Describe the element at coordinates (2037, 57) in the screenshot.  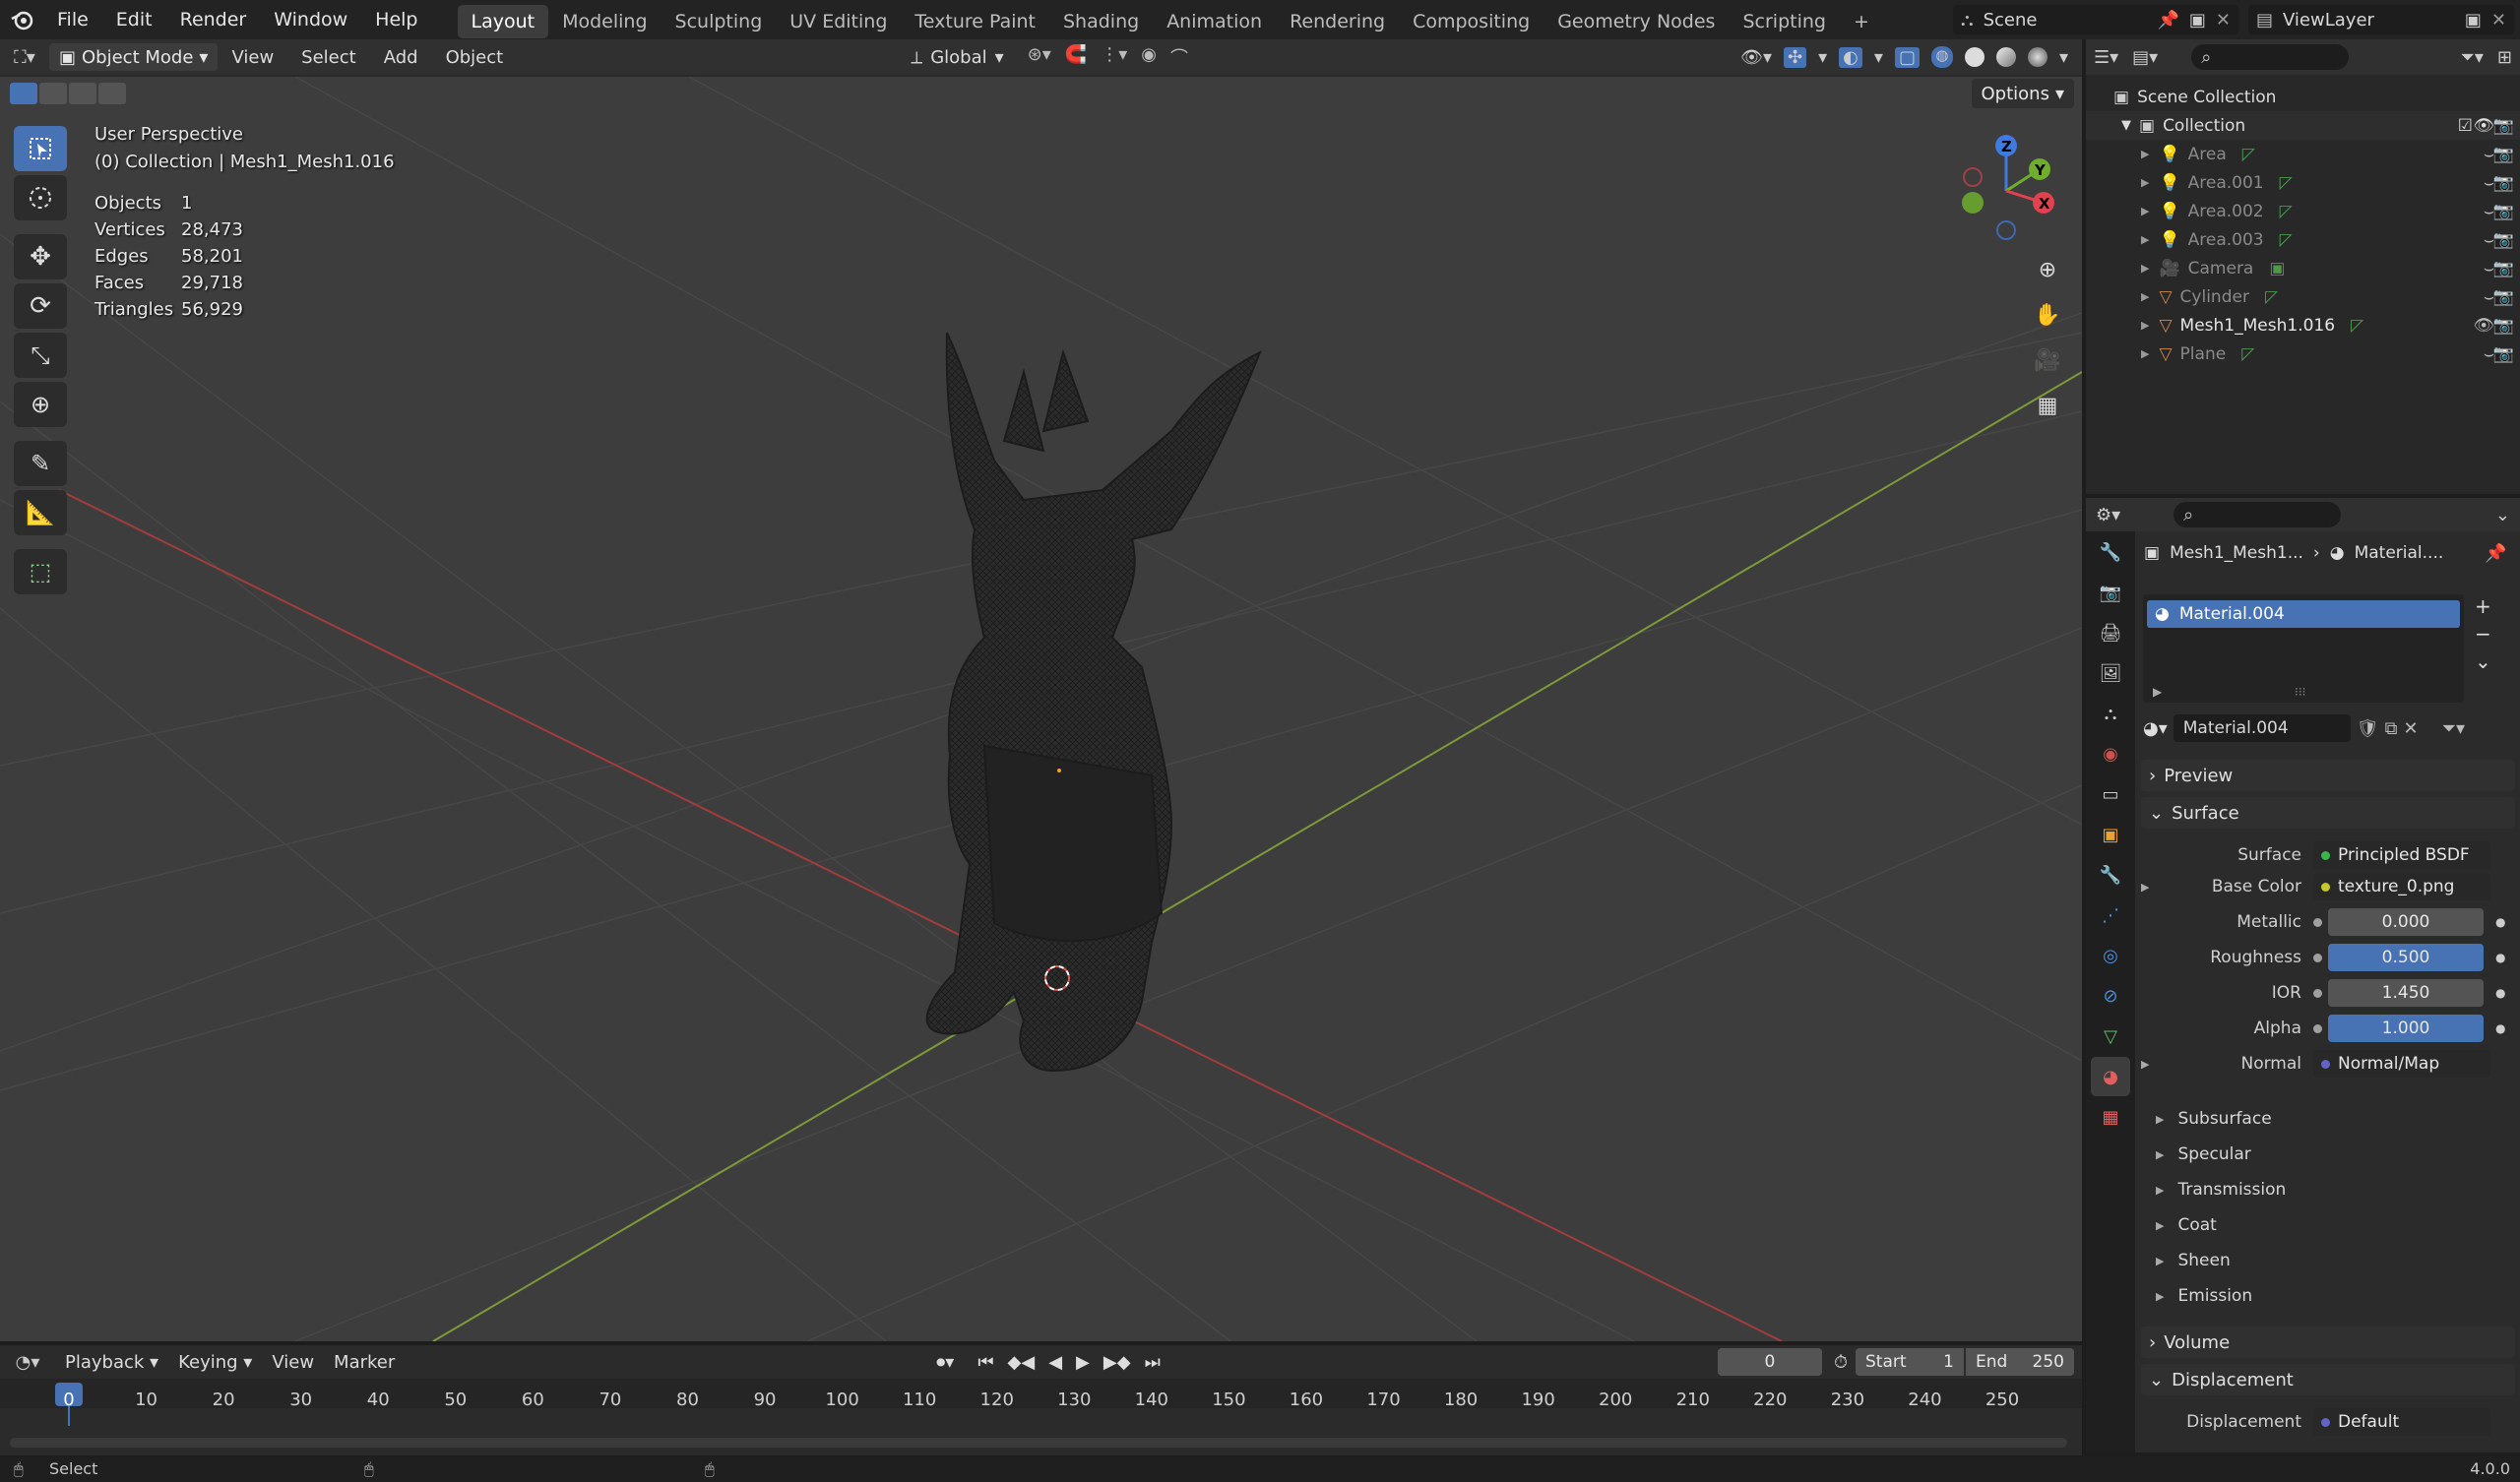
I see `rendered-shading-icon` at that location.